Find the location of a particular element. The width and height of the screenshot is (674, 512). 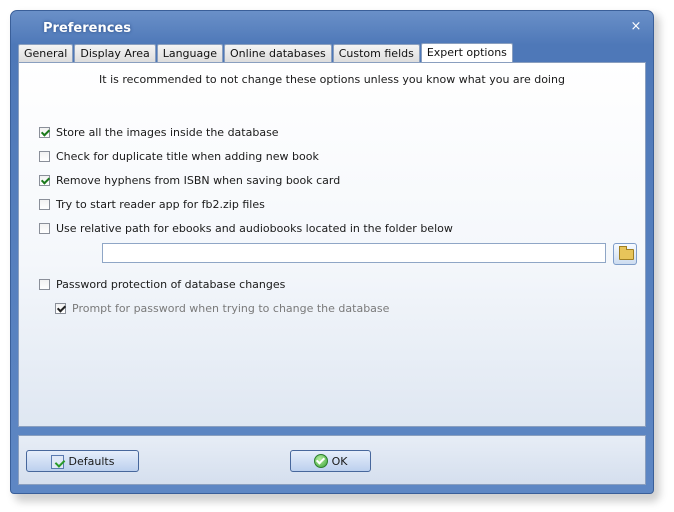

tab-language: Language is located at coordinates (190, 53).